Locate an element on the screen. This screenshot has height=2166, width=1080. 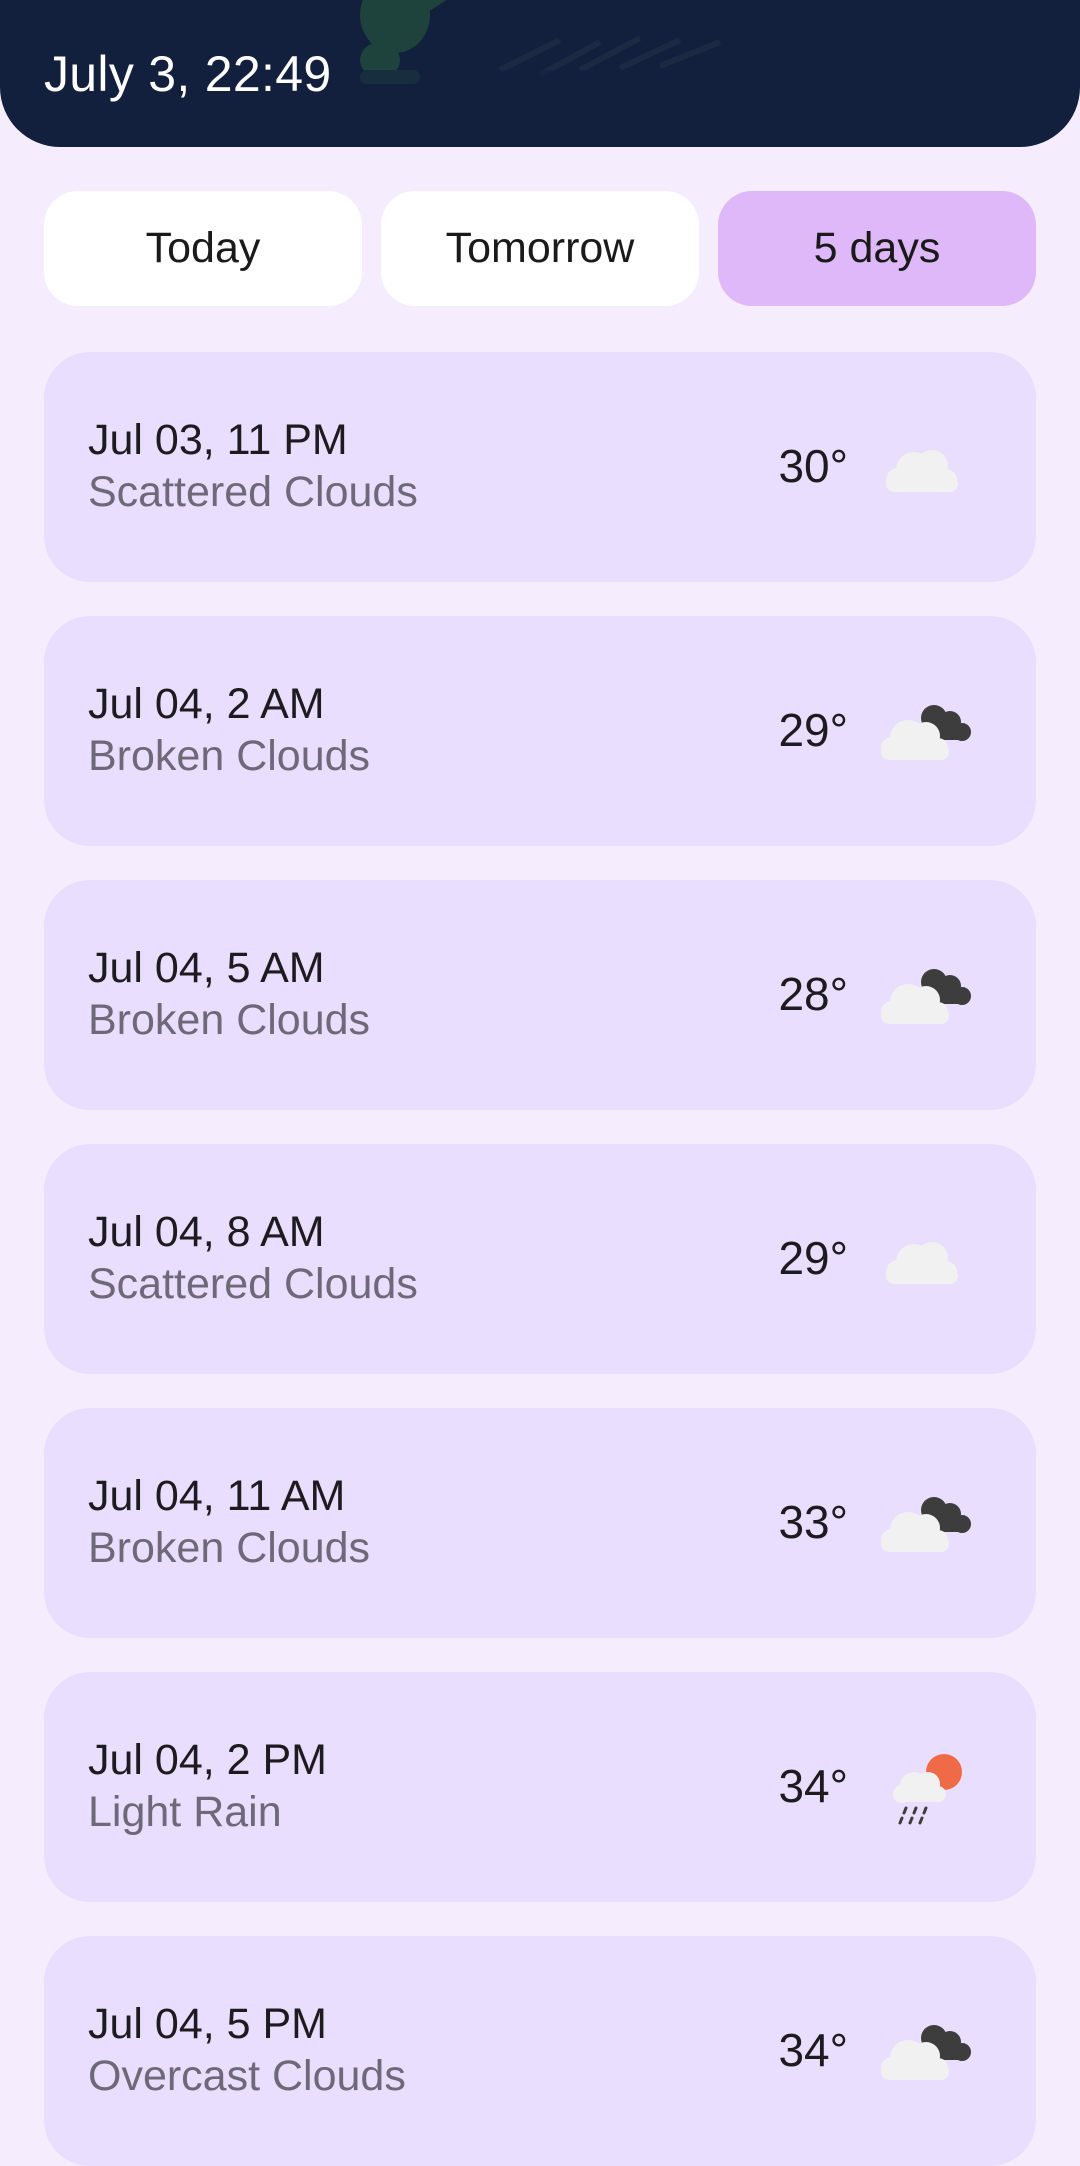
forecast-time: Jul 04, 2 PM is located at coordinates (207, 1760).